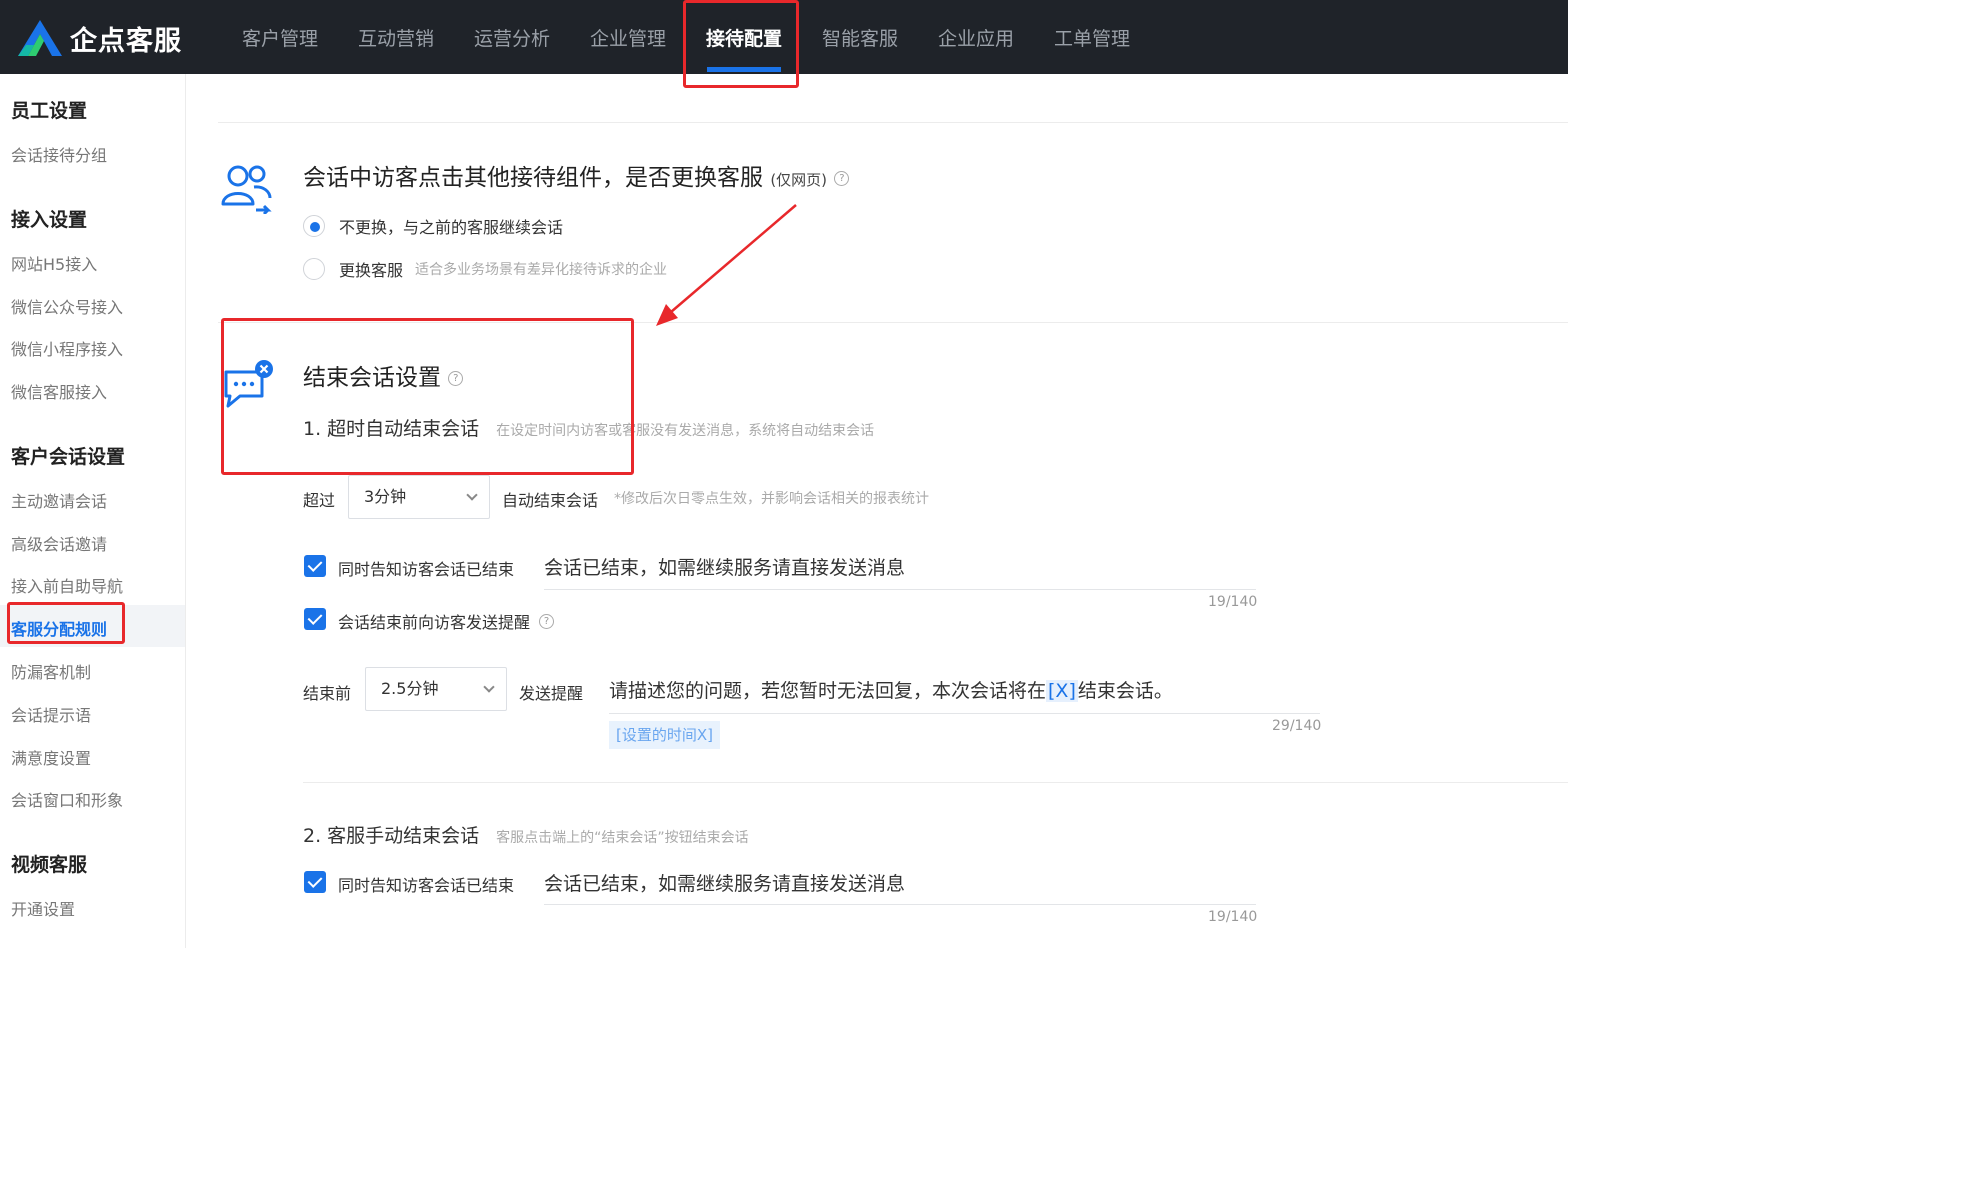  Describe the element at coordinates (451, 227) in the screenshot. I see `radio-label: 不更换，与之前的客服继续会话` at that location.